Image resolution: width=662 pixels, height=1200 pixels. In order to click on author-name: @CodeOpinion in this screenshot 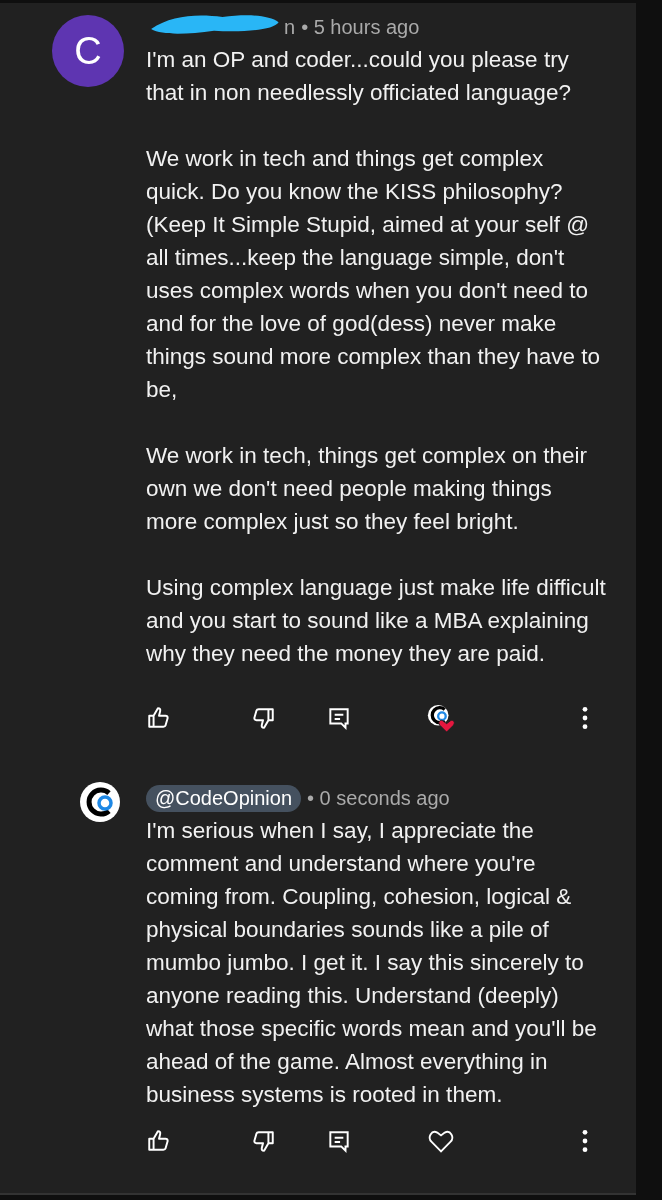, I will do `click(224, 798)`.